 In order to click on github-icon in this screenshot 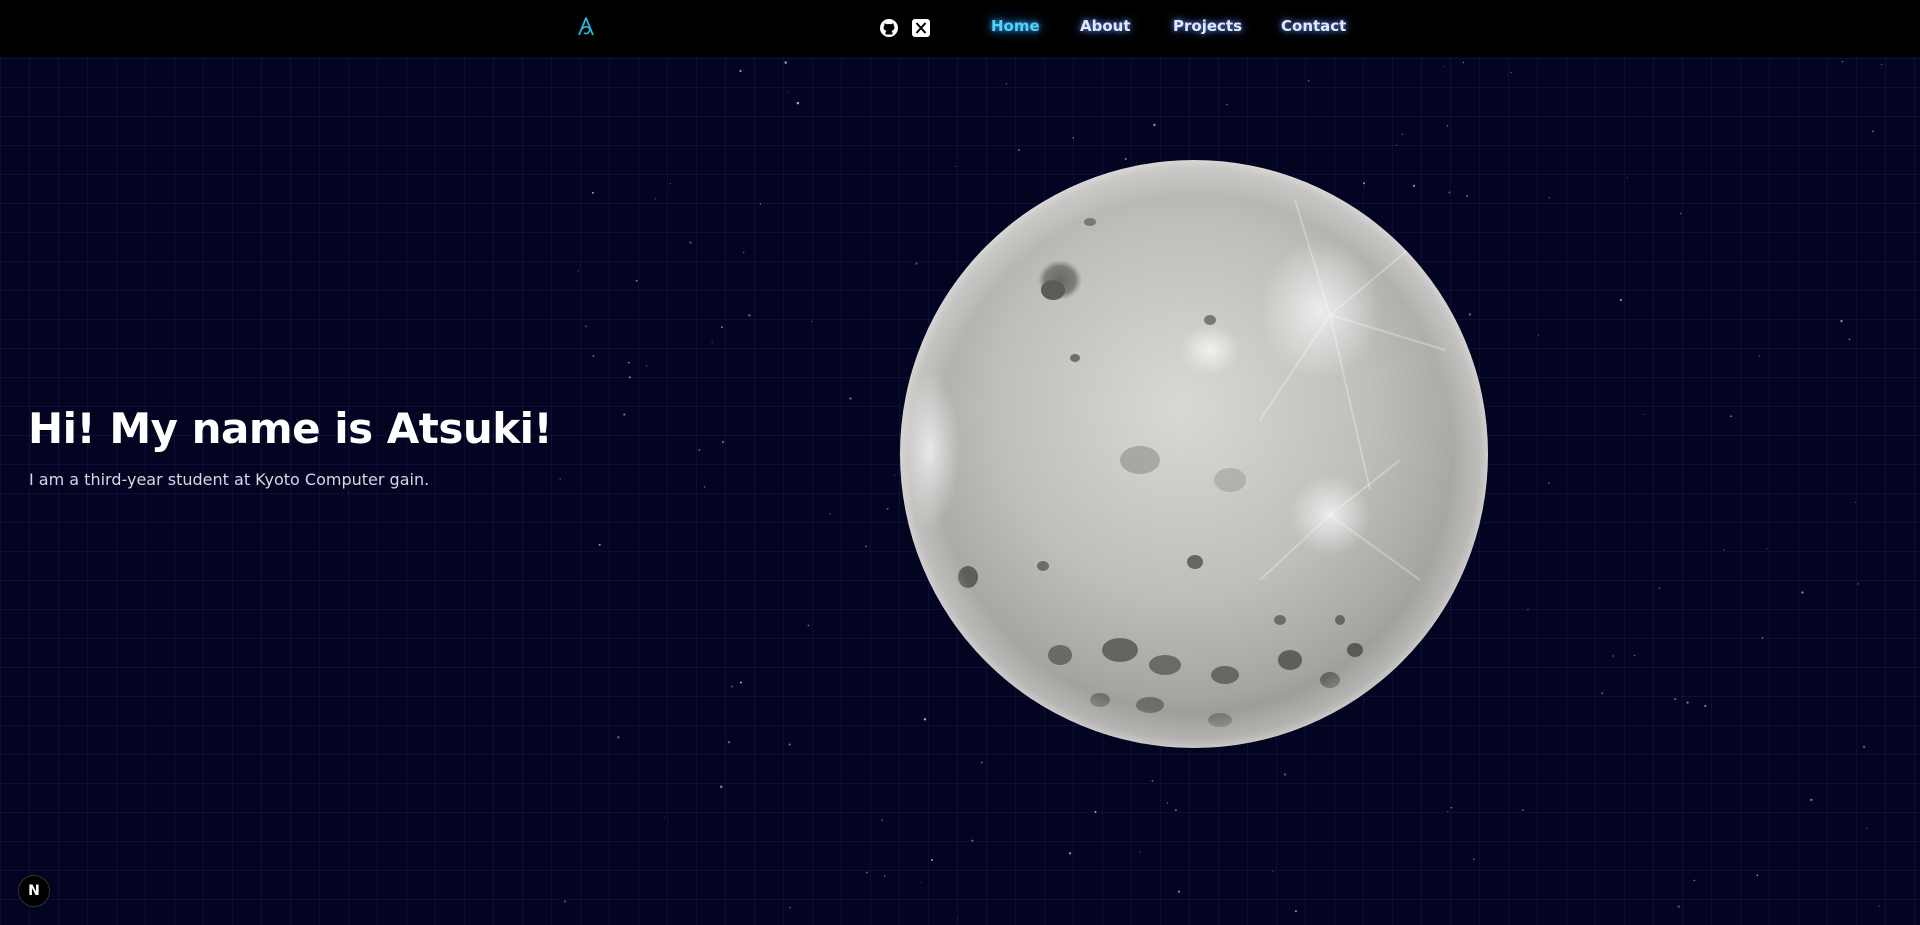, I will do `click(889, 28)`.